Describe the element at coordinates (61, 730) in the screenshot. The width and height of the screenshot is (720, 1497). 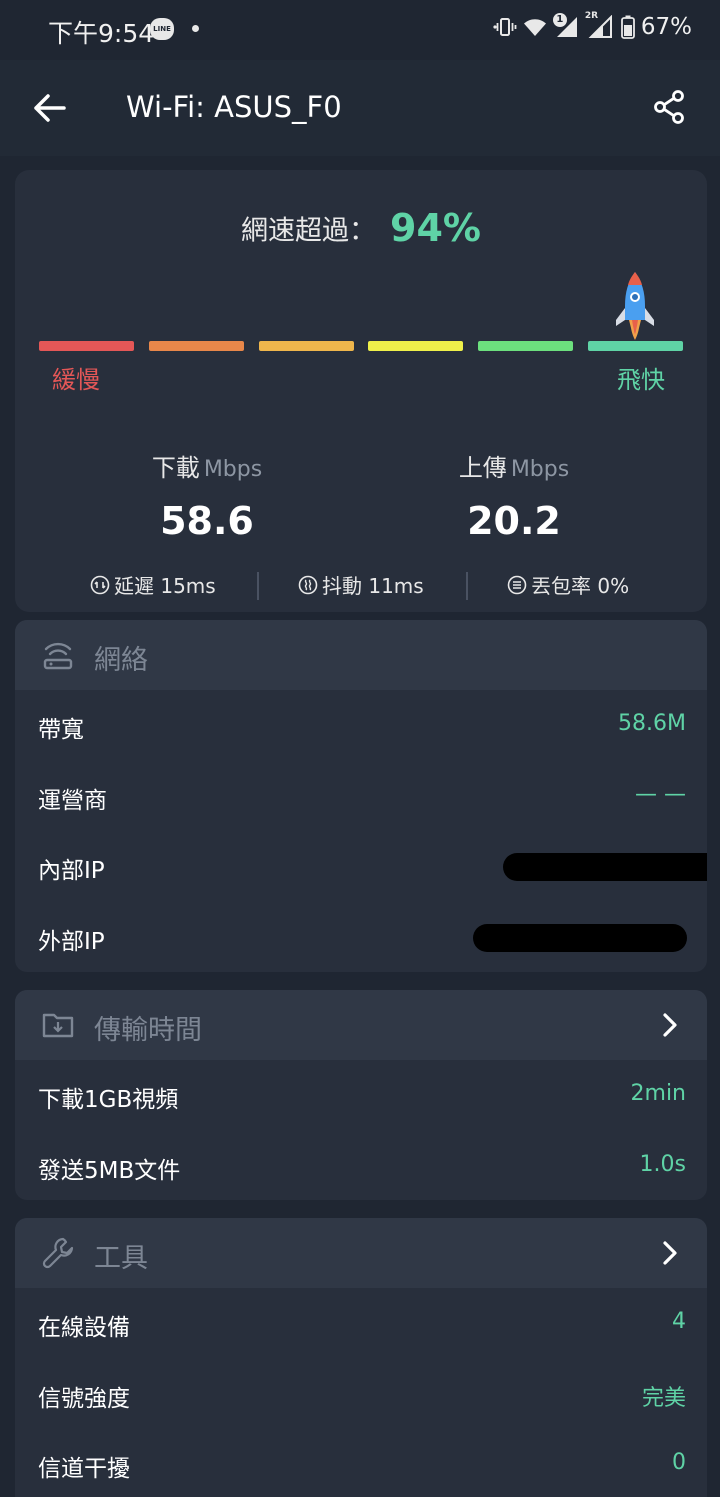
I see `bandwidth-label: 帶寬` at that location.